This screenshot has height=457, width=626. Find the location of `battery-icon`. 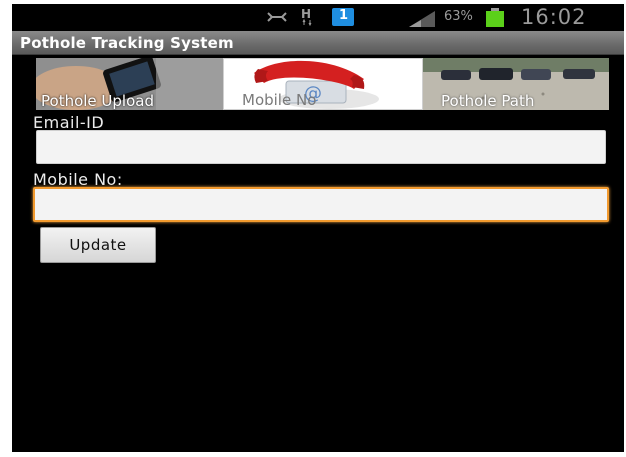

battery-icon is located at coordinates (495, 19).